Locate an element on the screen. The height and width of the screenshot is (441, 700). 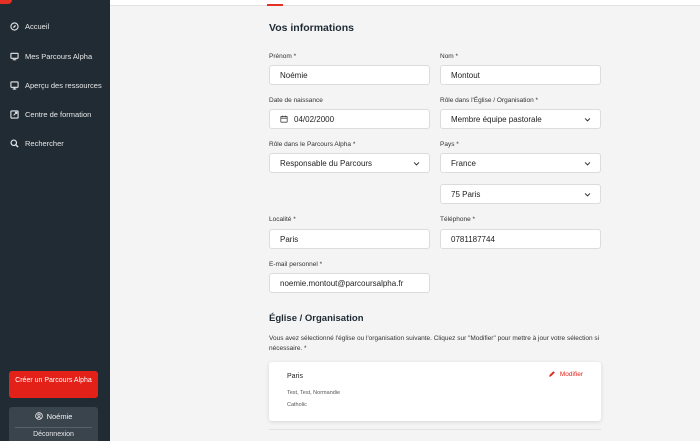
telephone-label: Téléphone * is located at coordinates (458, 219).